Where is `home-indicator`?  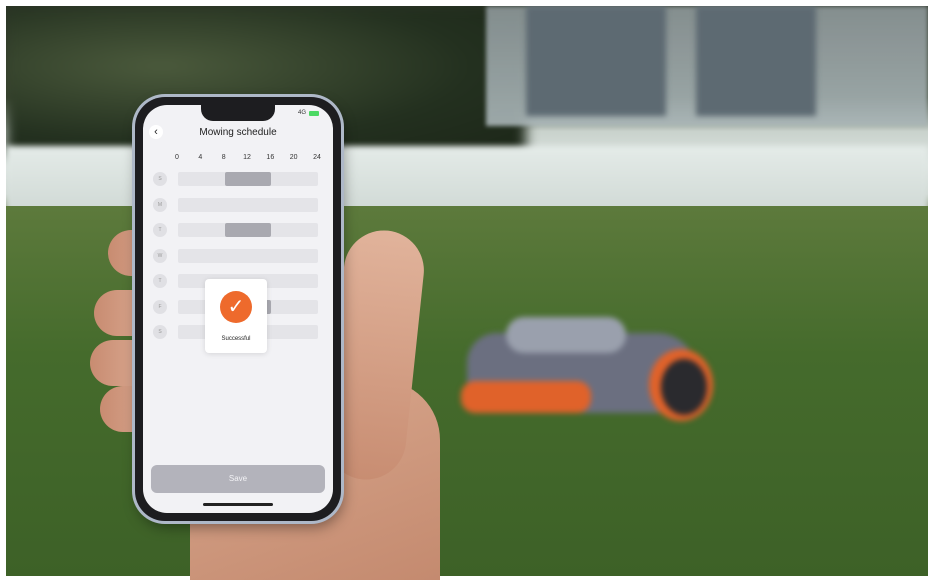
home-indicator is located at coordinates (238, 504).